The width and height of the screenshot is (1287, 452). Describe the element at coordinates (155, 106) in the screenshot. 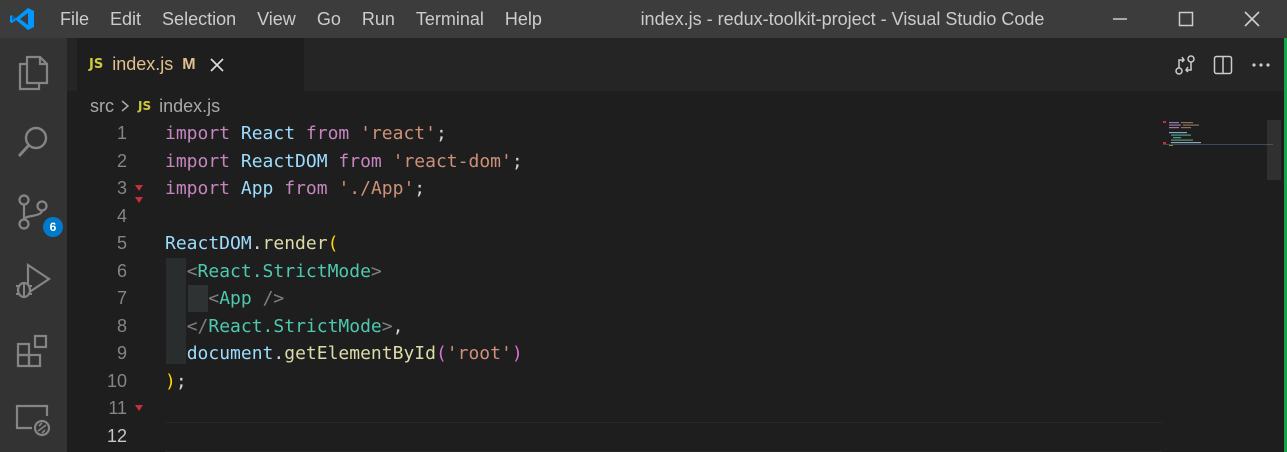

I see `breadcrumb: src JS index.js` at that location.